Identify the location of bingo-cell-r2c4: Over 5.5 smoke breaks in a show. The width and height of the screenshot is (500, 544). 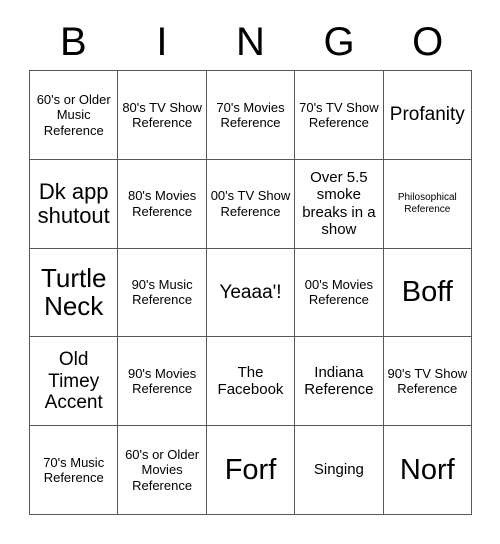
(339, 204).